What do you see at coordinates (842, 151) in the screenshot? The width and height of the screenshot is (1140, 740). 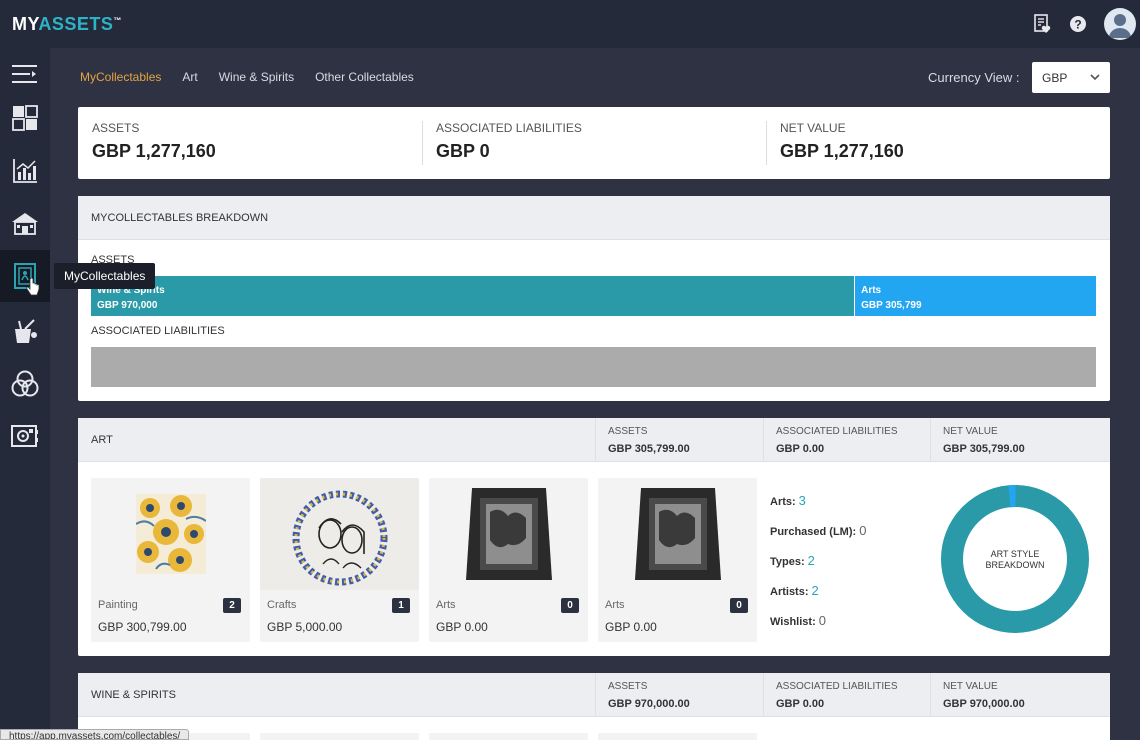 I see `summary-net-value-amount: GBP 1,277,160` at bounding box center [842, 151].